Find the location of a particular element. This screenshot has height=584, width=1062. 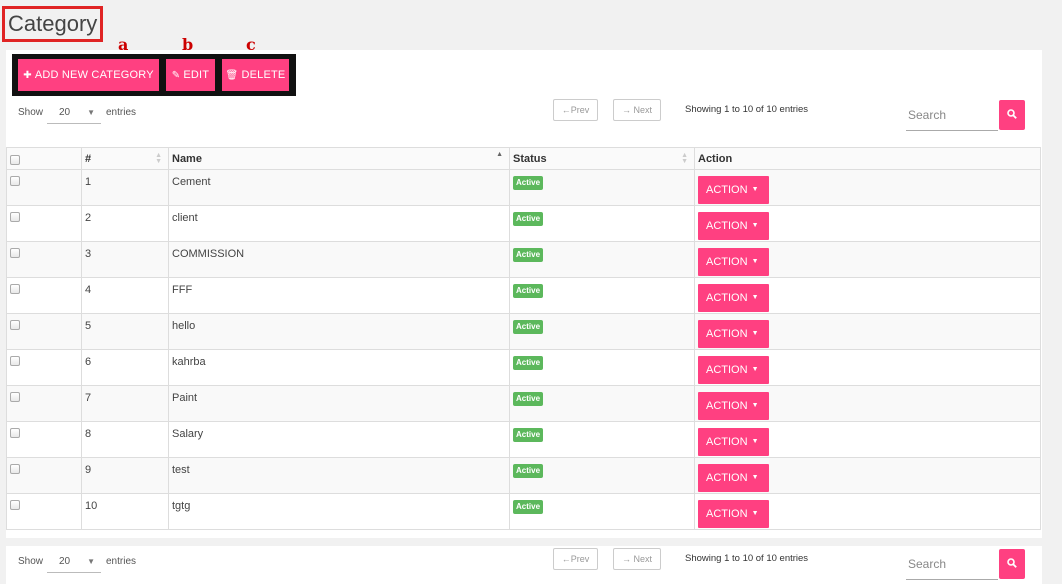

row-num: 1 is located at coordinates (125, 187).